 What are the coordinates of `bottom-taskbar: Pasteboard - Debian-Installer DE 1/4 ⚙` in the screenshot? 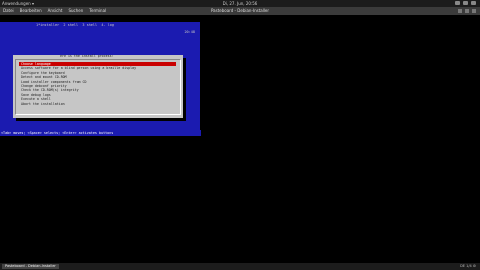 It's located at (240, 266).